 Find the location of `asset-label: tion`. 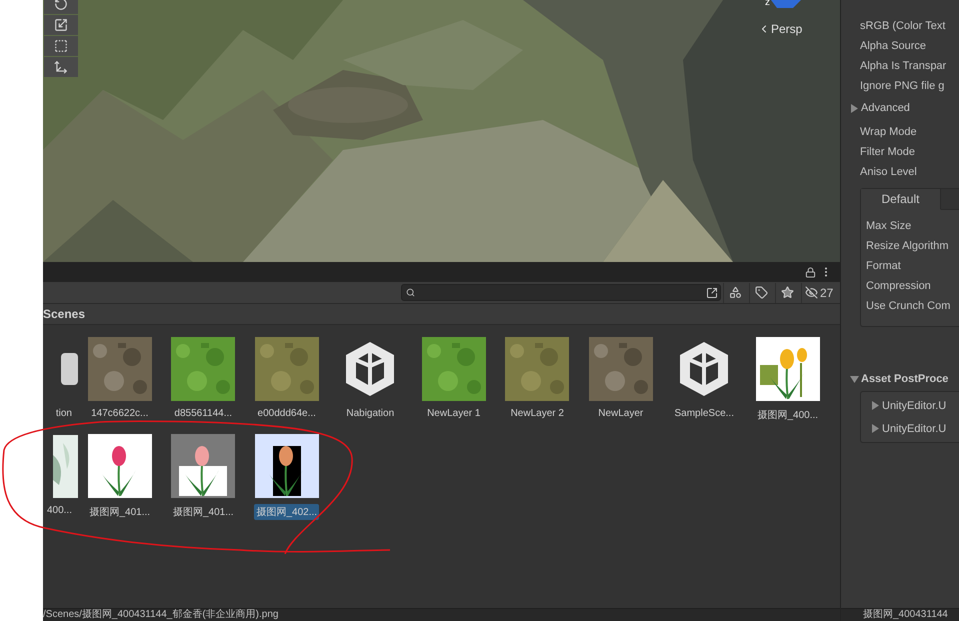

asset-label: tion is located at coordinates (64, 413).